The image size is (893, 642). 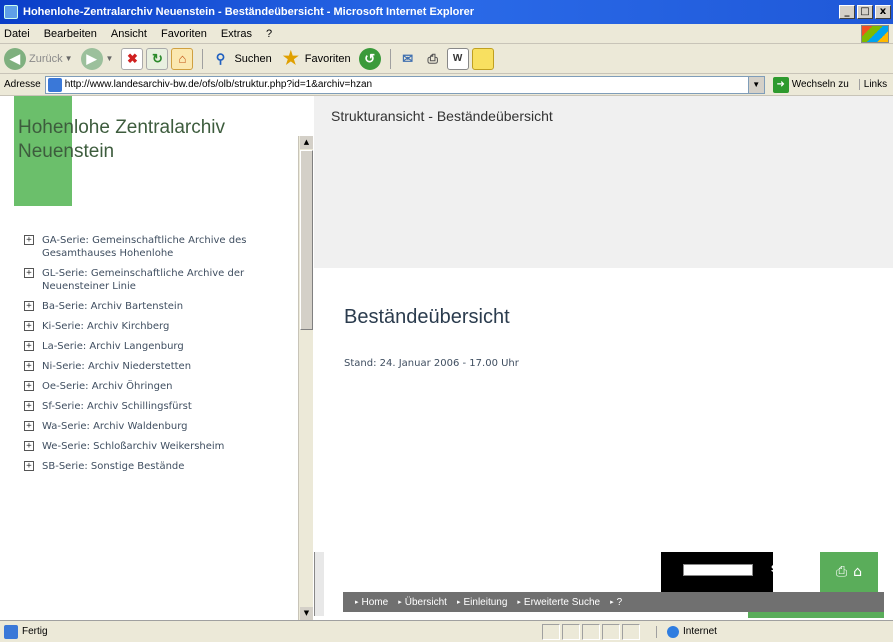 What do you see at coordinates (184, 34) in the screenshot?
I see `menu-favoriten: Favoriten` at bounding box center [184, 34].